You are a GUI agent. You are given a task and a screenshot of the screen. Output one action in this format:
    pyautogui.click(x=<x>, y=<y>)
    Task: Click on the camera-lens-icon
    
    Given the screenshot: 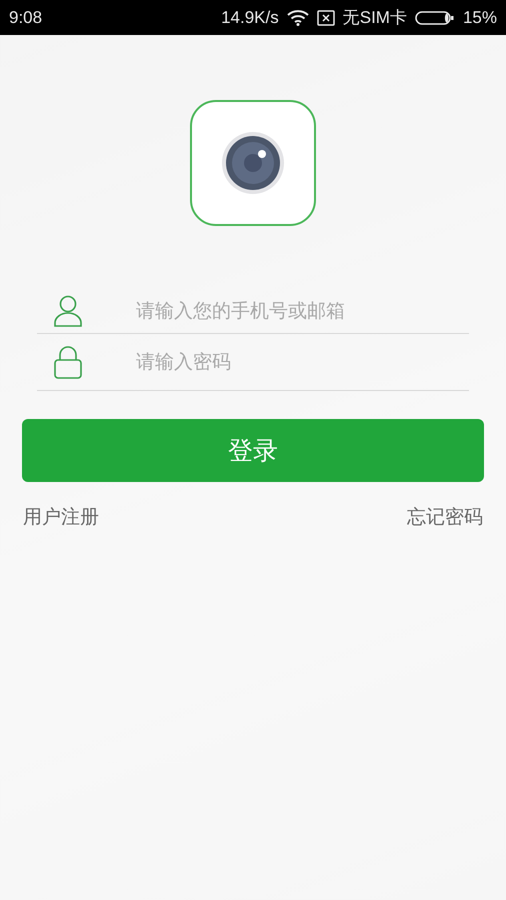 What is the action you would take?
    pyautogui.click(x=253, y=163)
    